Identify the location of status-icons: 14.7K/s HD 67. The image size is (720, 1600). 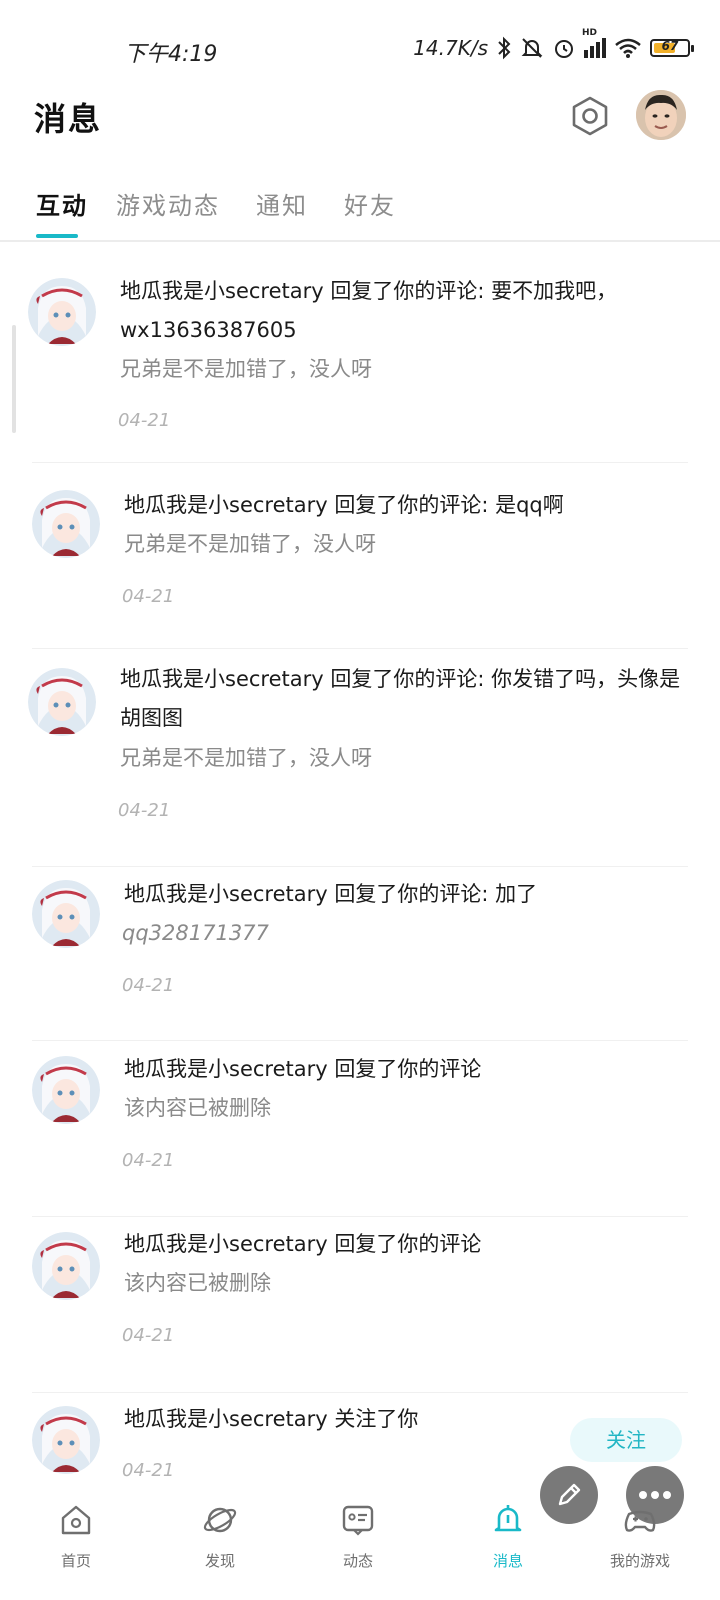
(553, 45).